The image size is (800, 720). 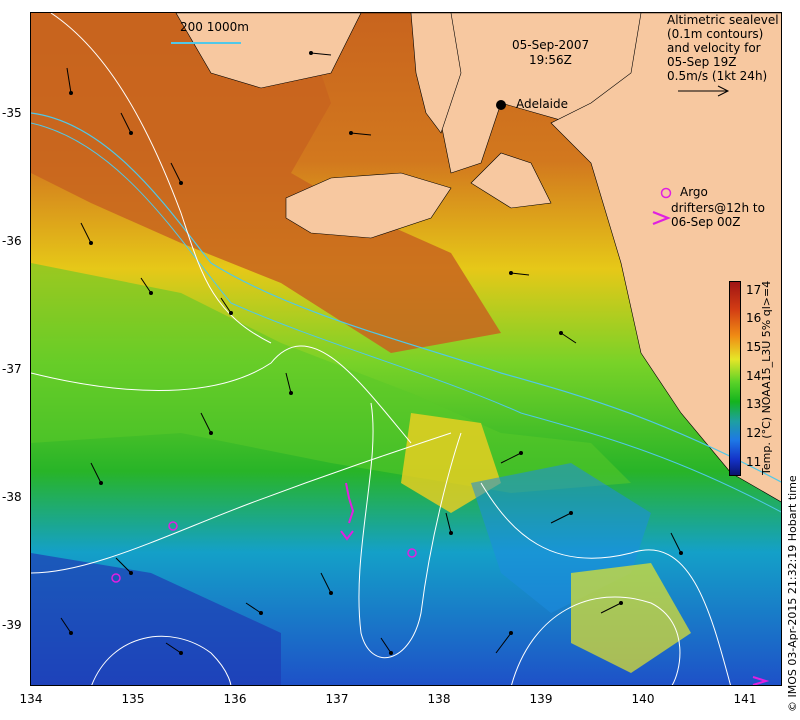 I want to click on y-tick-label: -39, so click(x=12, y=625).